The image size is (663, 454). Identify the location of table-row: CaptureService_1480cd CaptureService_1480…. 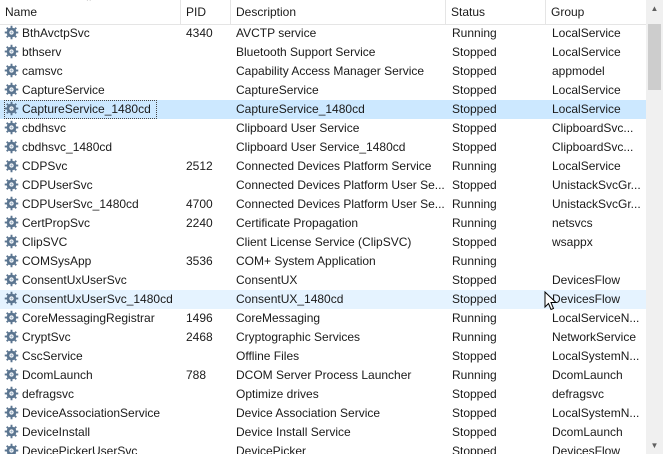
(323, 109).